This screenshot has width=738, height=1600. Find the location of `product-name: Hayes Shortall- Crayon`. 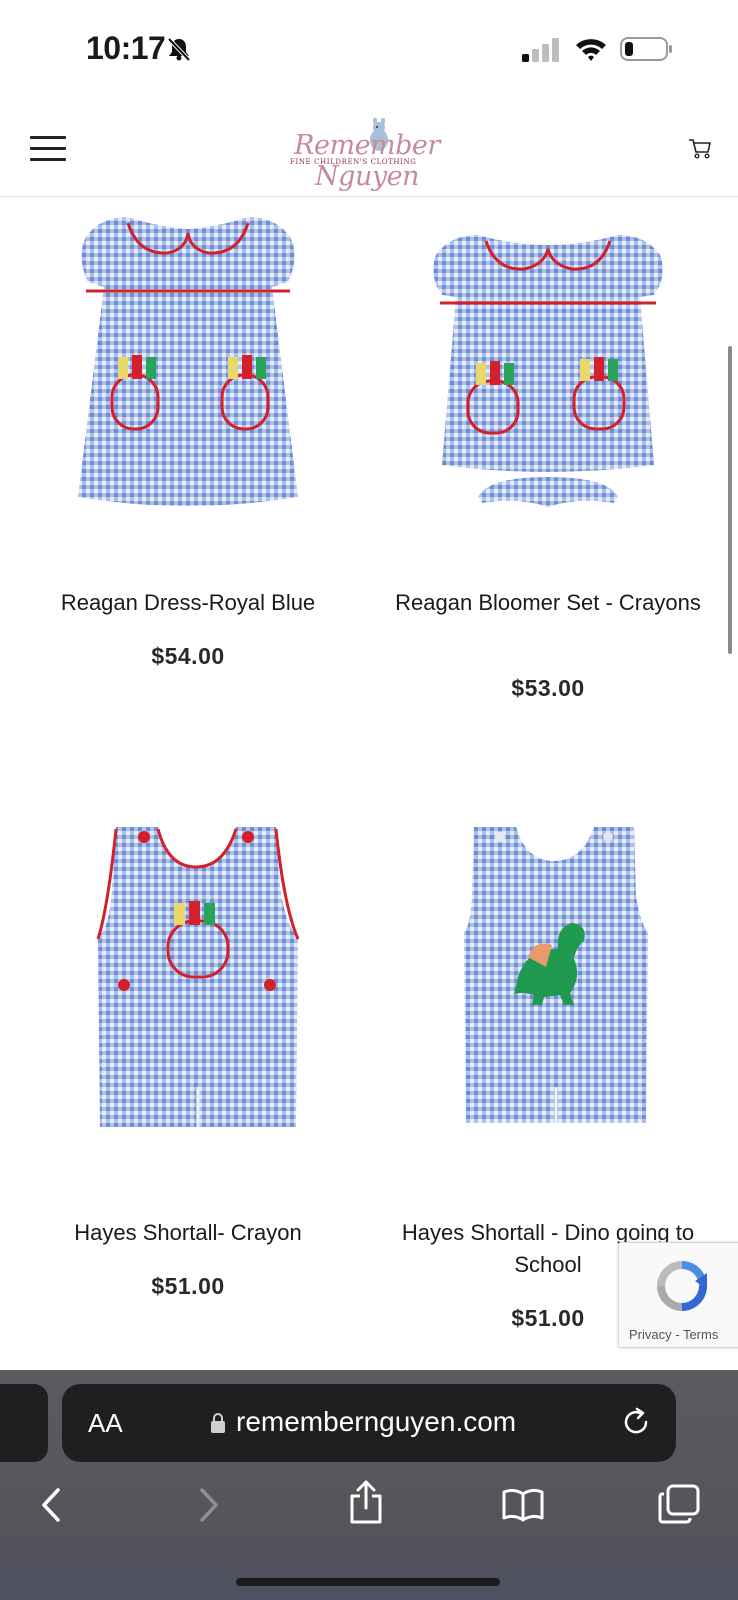

product-name: Hayes Shortall- Crayon is located at coordinates (188, 1233).